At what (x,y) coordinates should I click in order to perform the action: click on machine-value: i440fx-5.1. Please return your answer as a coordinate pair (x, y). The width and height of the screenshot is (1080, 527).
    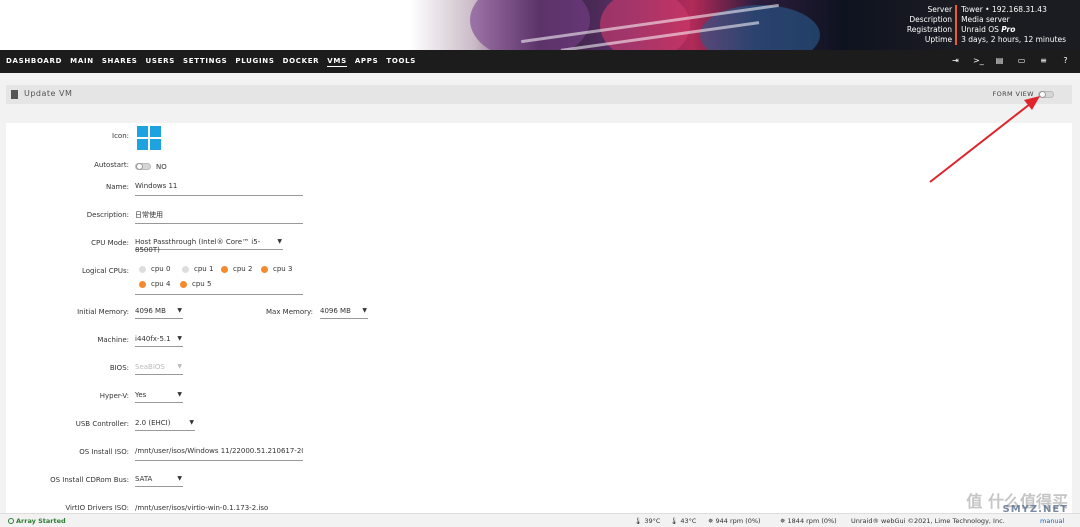
    Looking at the image, I should click on (153, 339).